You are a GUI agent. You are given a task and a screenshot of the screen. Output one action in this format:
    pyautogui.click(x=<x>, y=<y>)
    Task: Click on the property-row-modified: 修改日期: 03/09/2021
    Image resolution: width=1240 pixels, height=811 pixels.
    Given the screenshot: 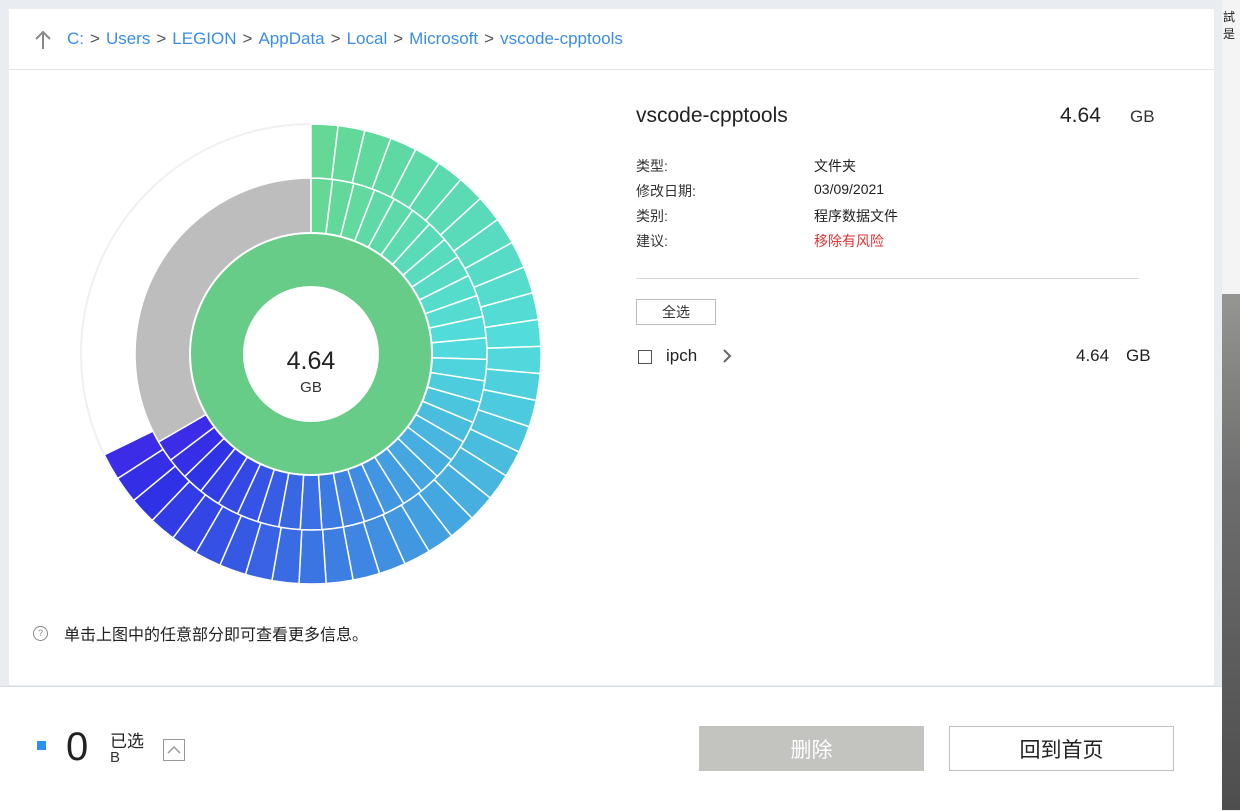 What is the action you would take?
    pyautogui.click(x=836, y=191)
    